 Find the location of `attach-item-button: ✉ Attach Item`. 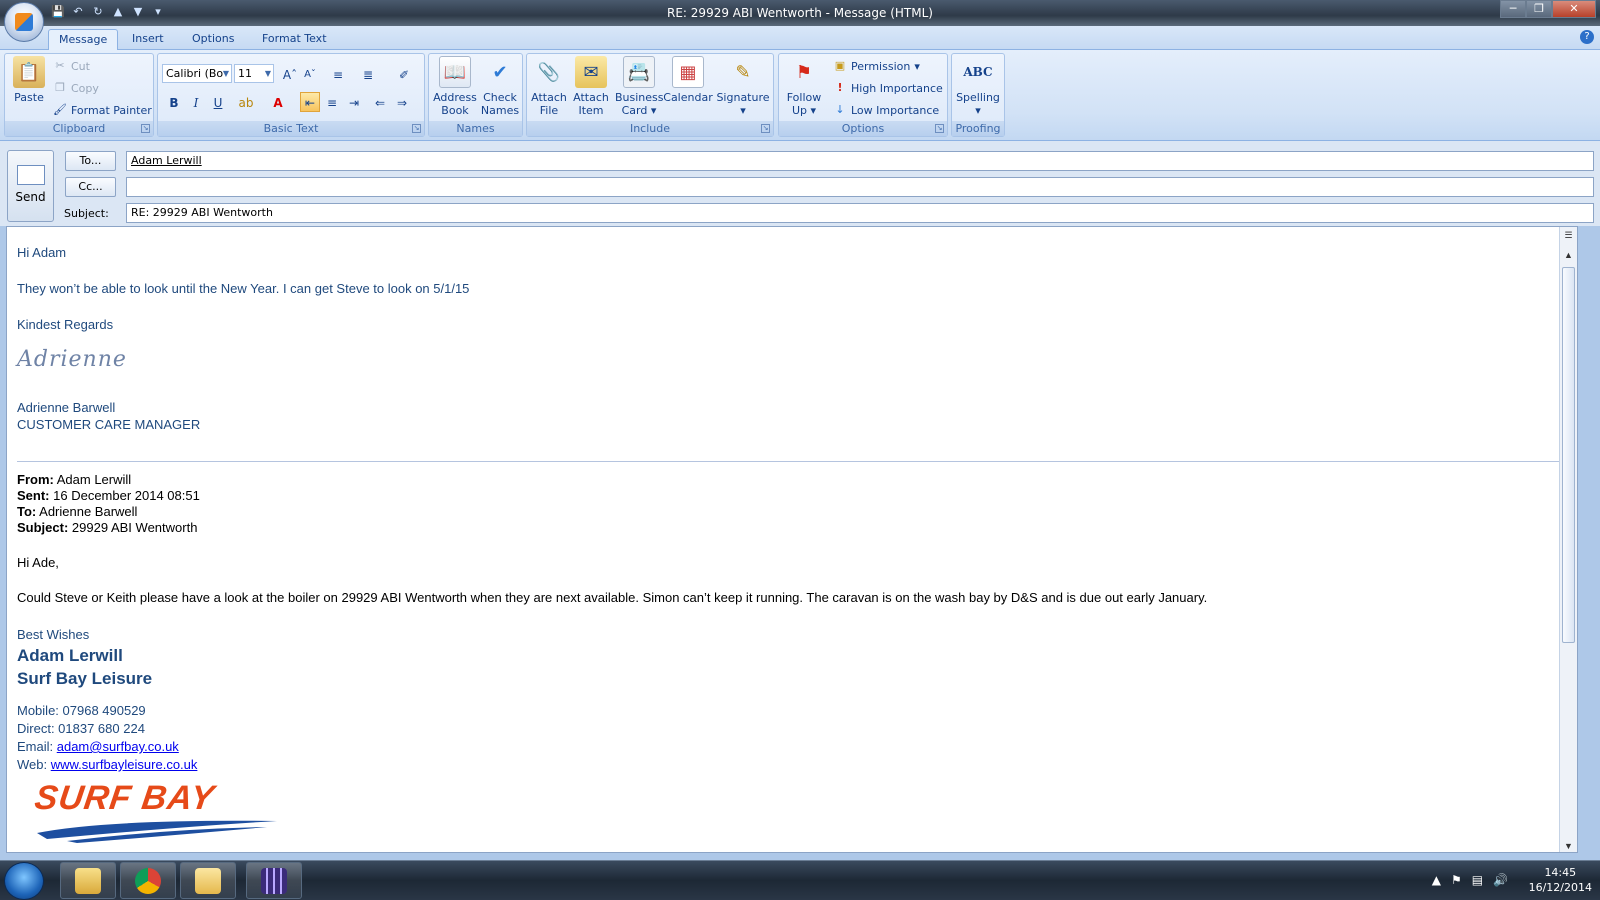

attach-item-button: ✉ Attach Item is located at coordinates (591, 86).